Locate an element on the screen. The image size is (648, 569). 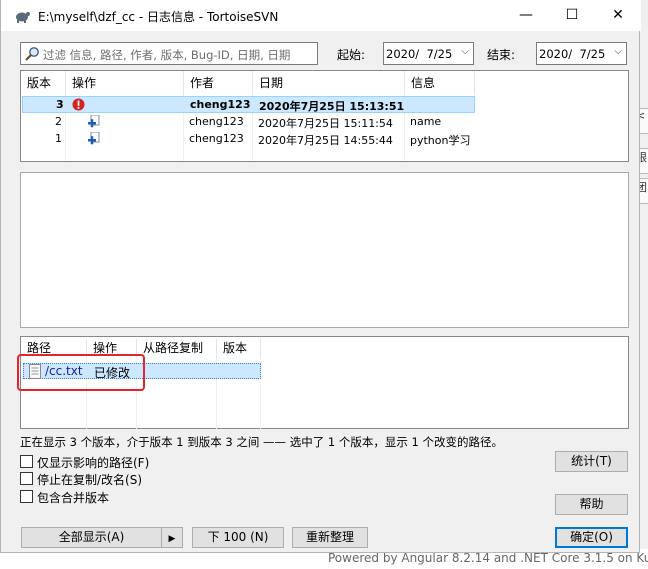
column-header-author: 作者 is located at coordinates (218, 83).